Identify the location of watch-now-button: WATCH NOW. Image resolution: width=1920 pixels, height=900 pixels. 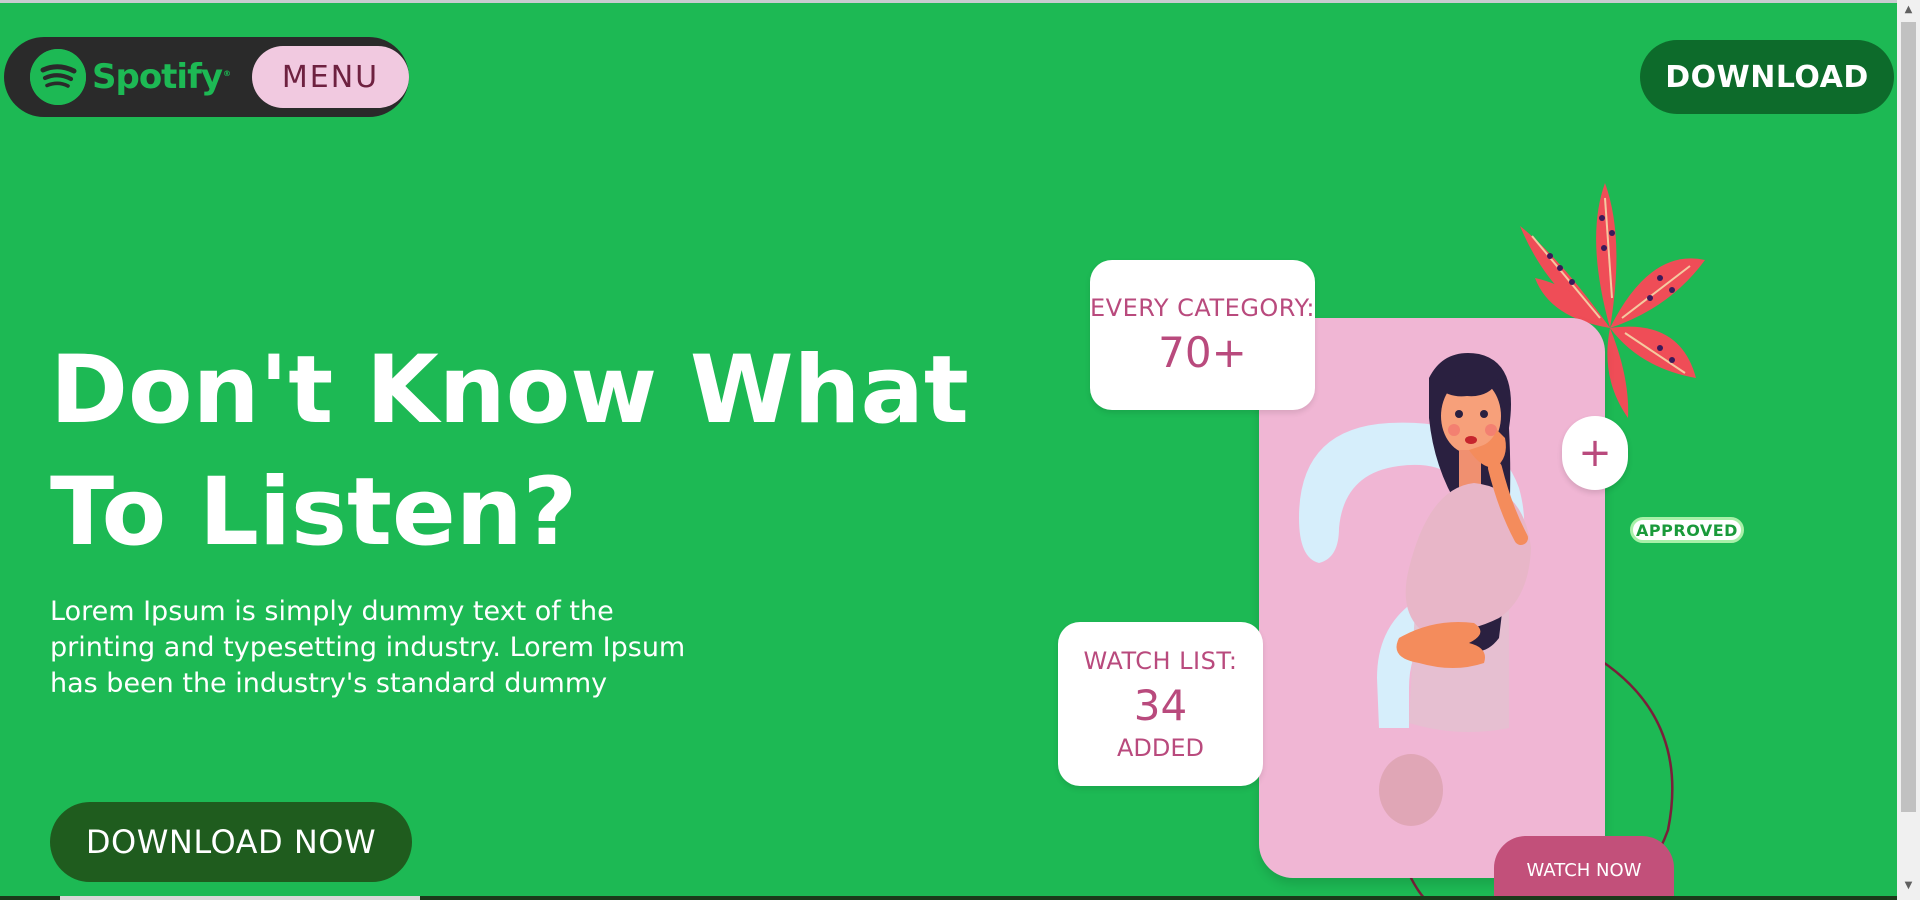
(1584, 868).